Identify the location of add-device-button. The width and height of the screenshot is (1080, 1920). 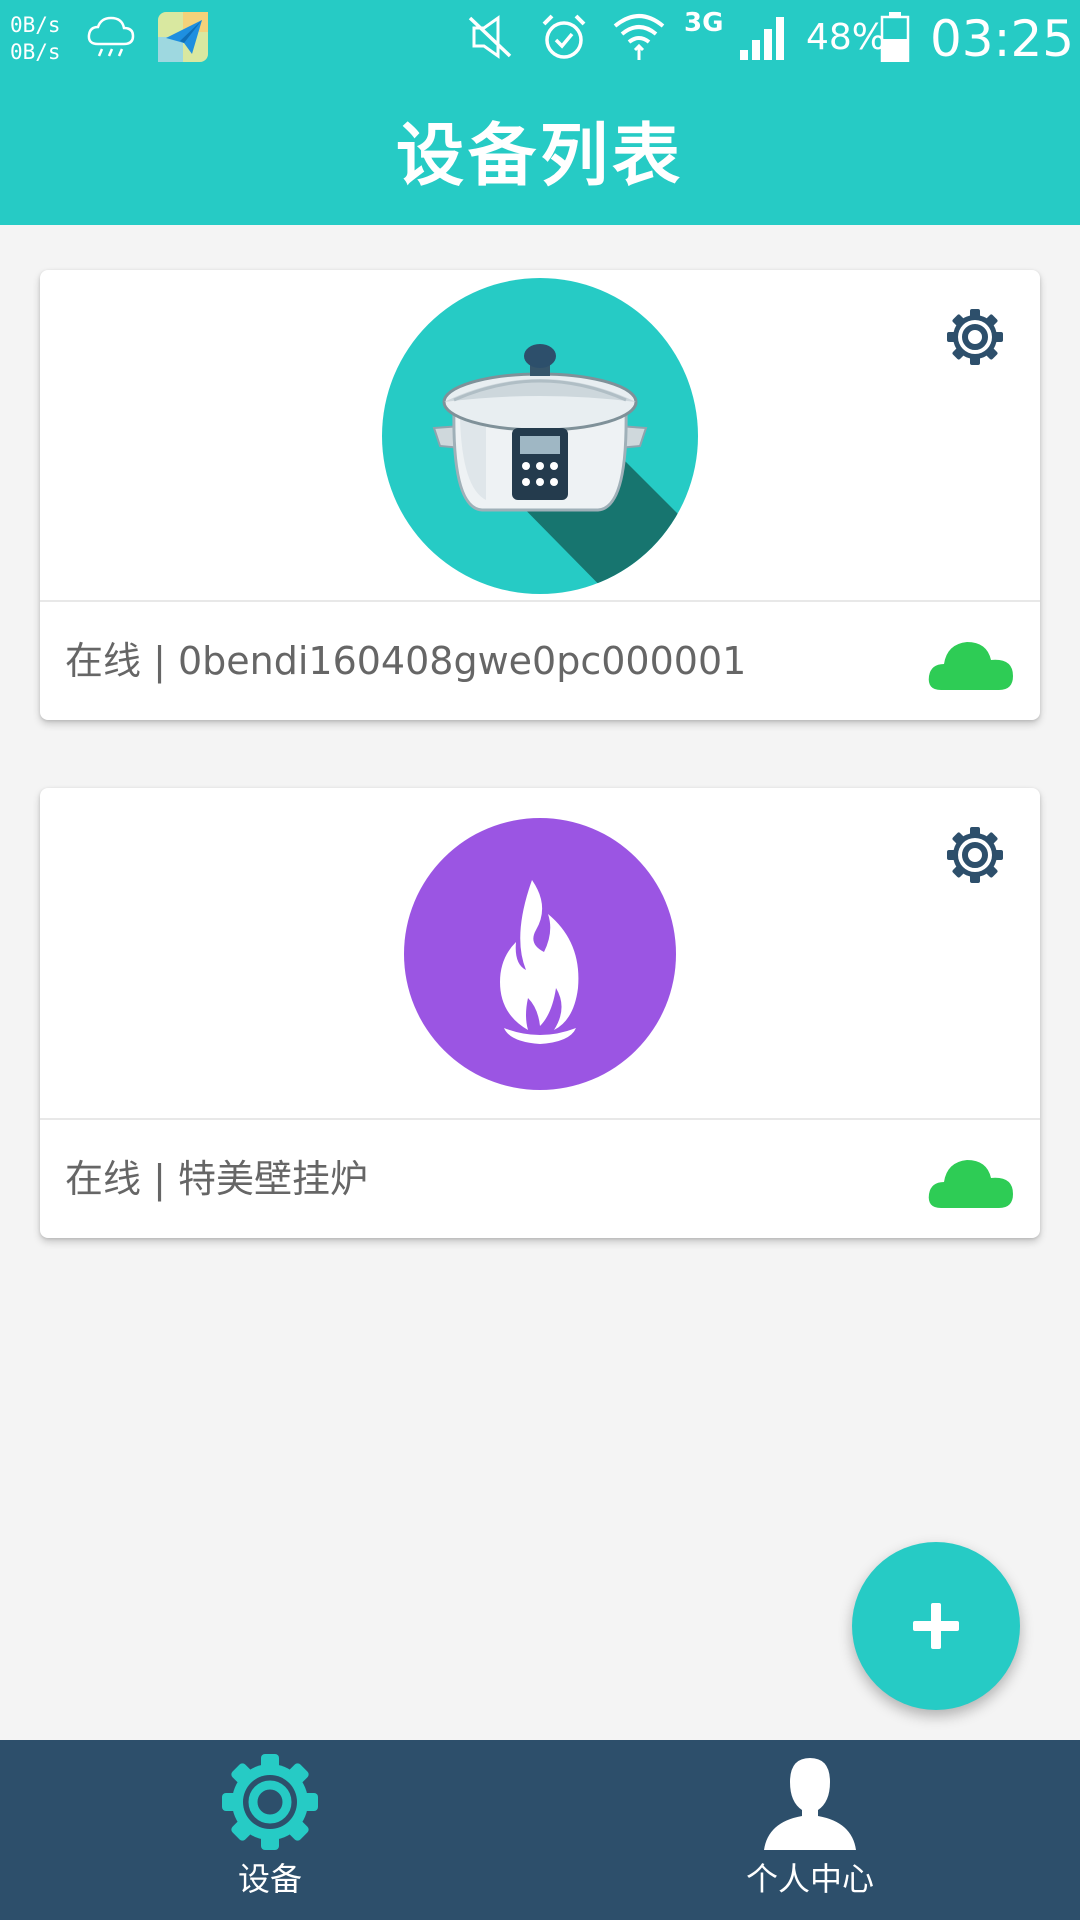
(936, 1626).